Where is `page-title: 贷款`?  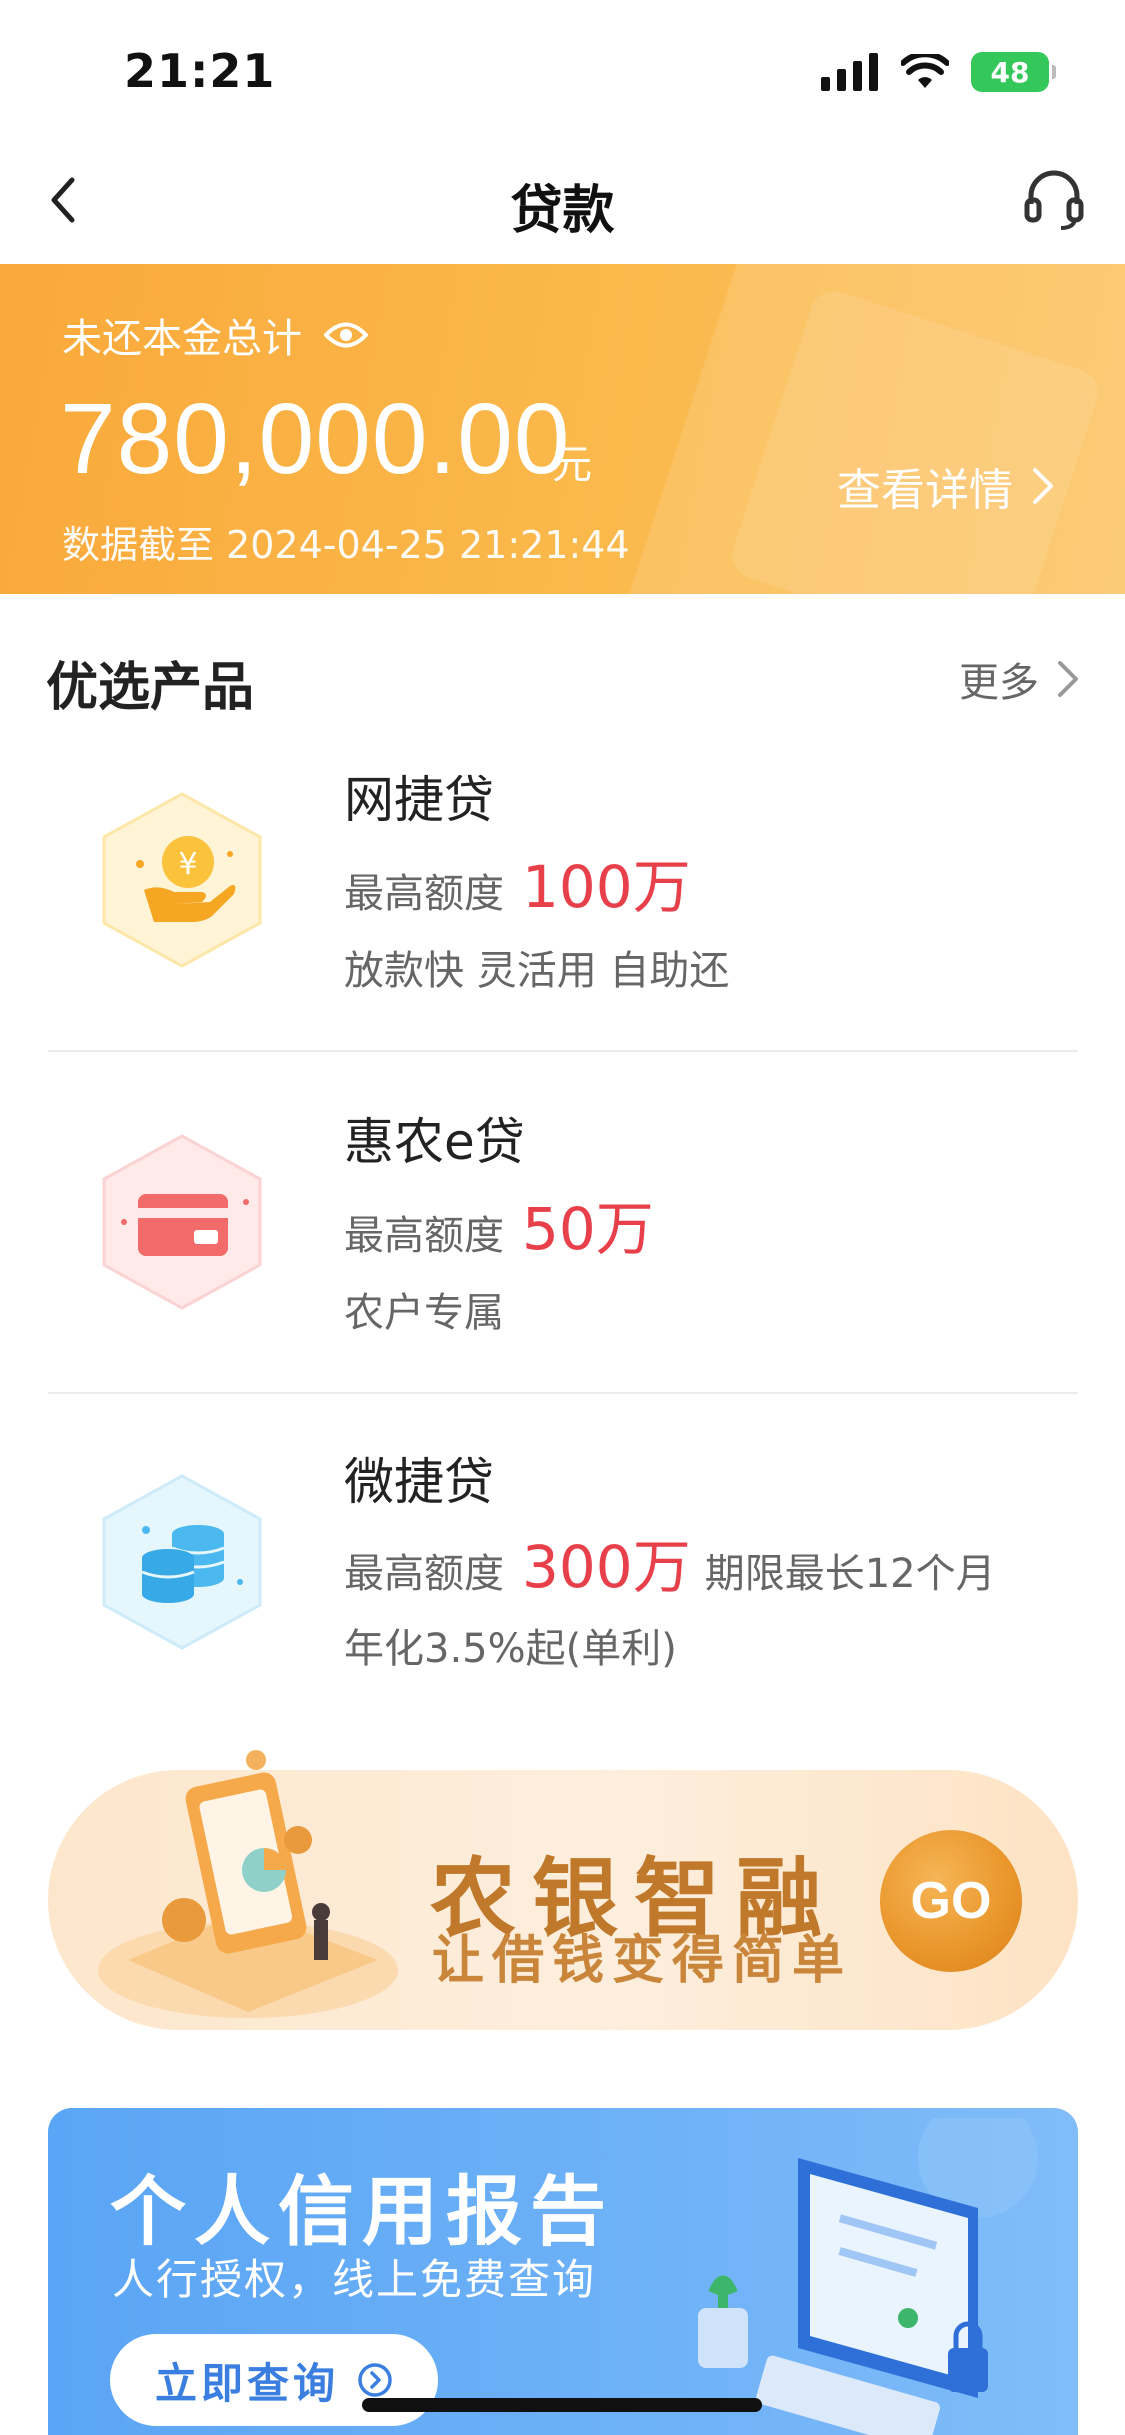 page-title: 贷款 is located at coordinates (562, 211).